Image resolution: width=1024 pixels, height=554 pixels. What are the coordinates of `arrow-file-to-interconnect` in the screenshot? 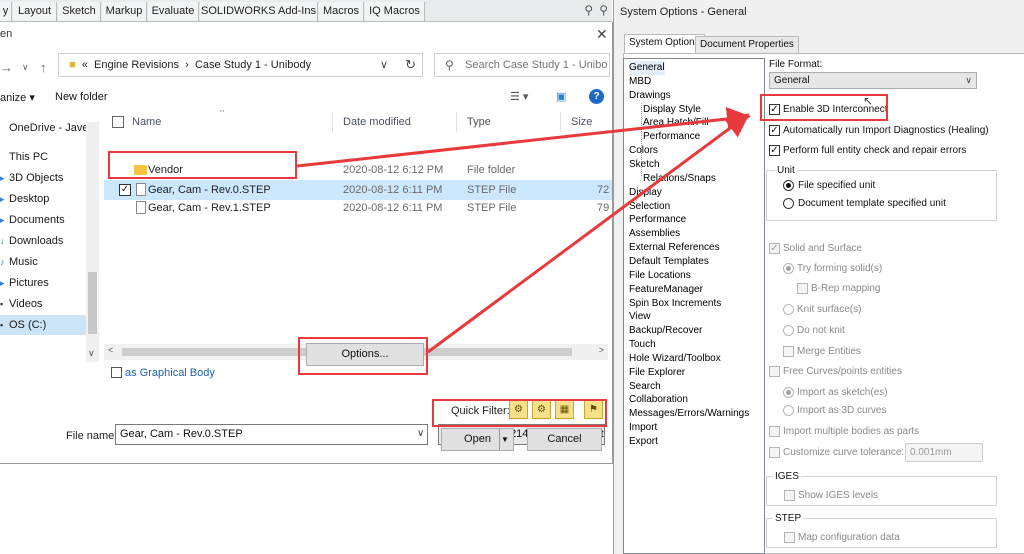 It's located at (523, 137).